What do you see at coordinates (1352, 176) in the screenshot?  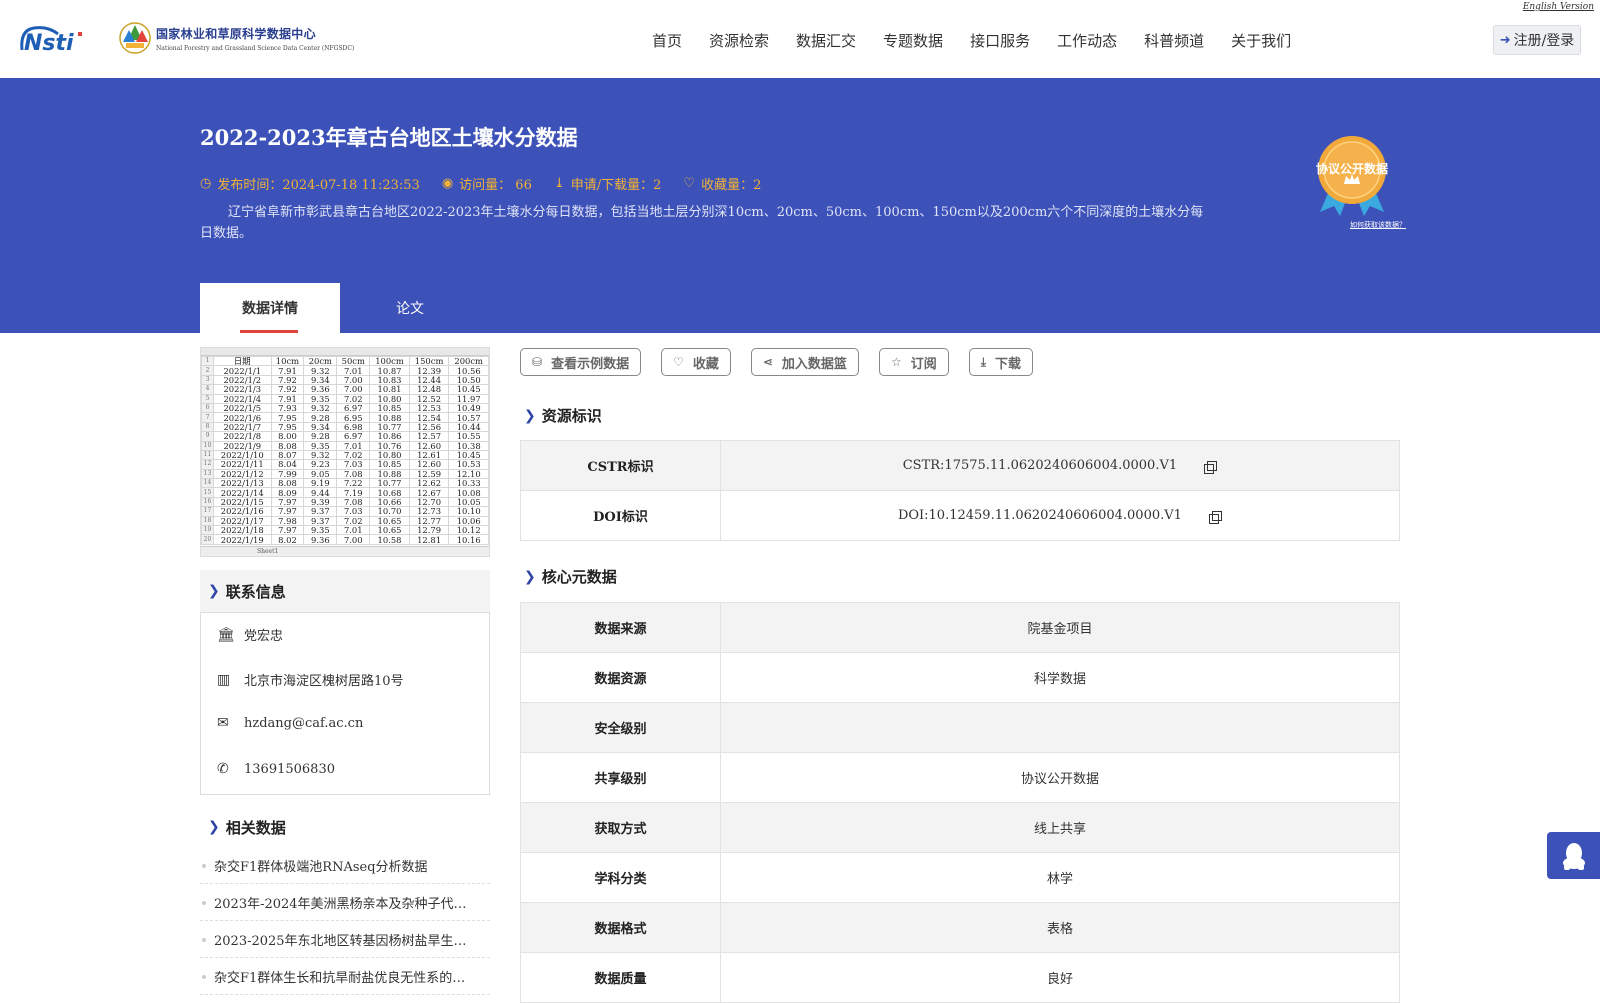 I see `award-ribbon-icon: 协议公开数据` at bounding box center [1352, 176].